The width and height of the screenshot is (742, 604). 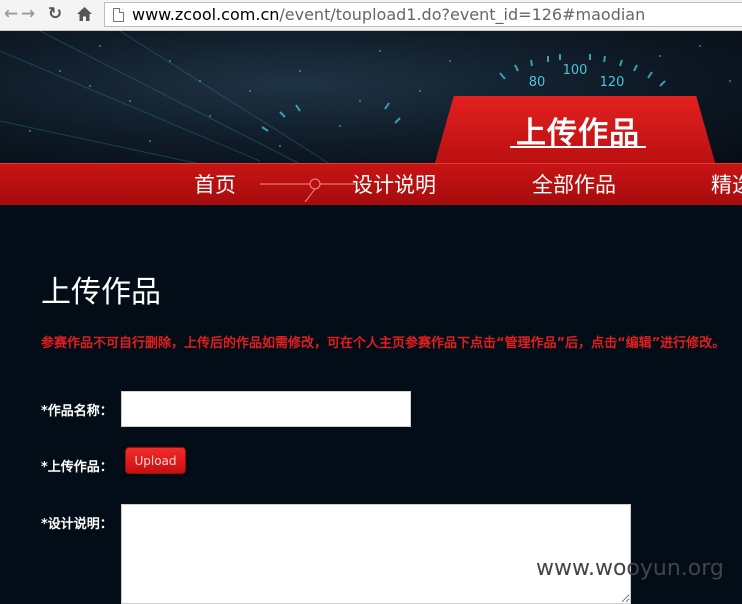 I want to click on gauge-tick-80: 80, so click(x=537, y=82).